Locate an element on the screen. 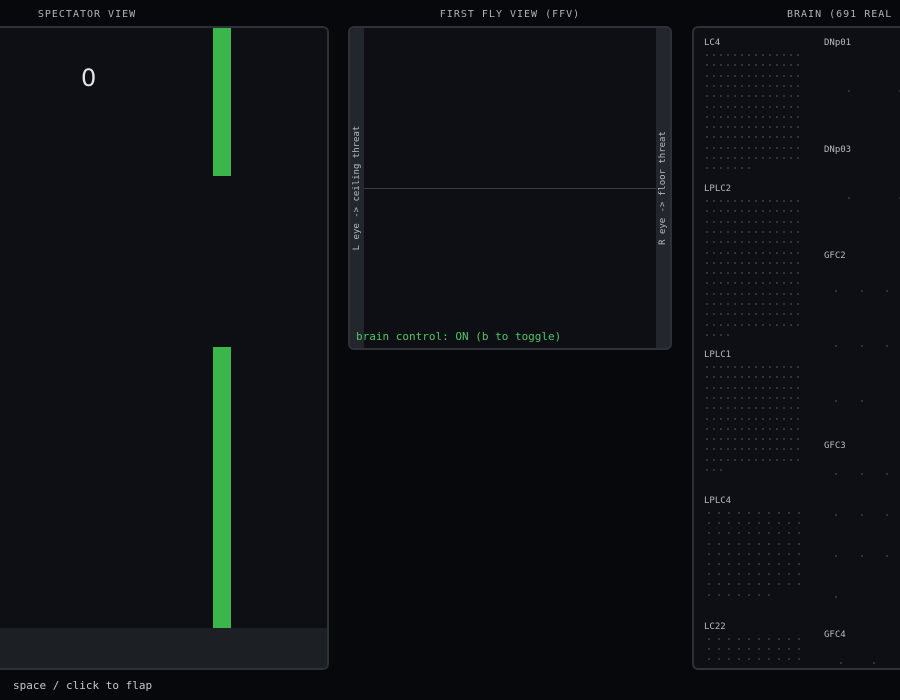 The width and height of the screenshot is (900, 700). group-label-lc22: LC22 is located at coordinates (715, 627).